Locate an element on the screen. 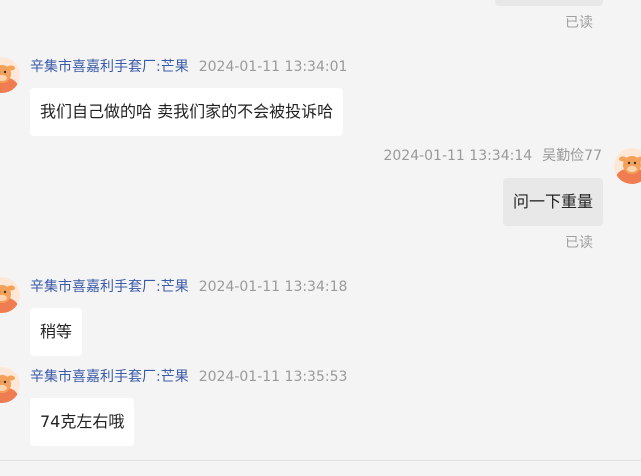 The height and width of the screenshot is (476, 641). previous-message-bubble is located at coordinates (549, 3).